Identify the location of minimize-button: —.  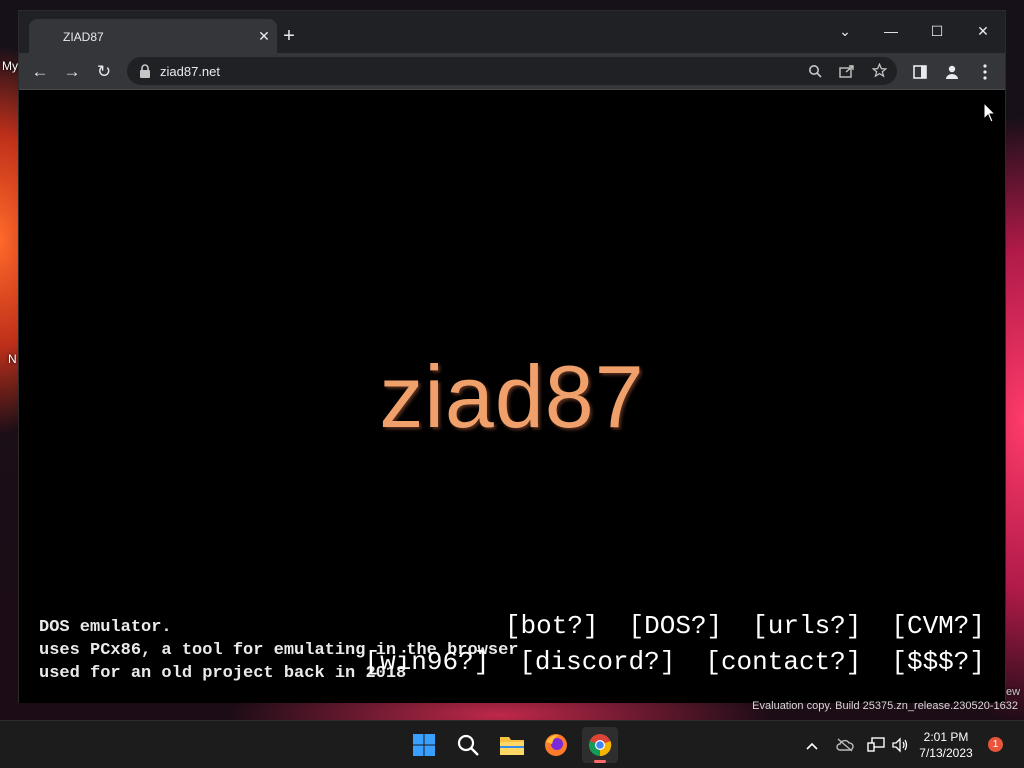
(891, 31).